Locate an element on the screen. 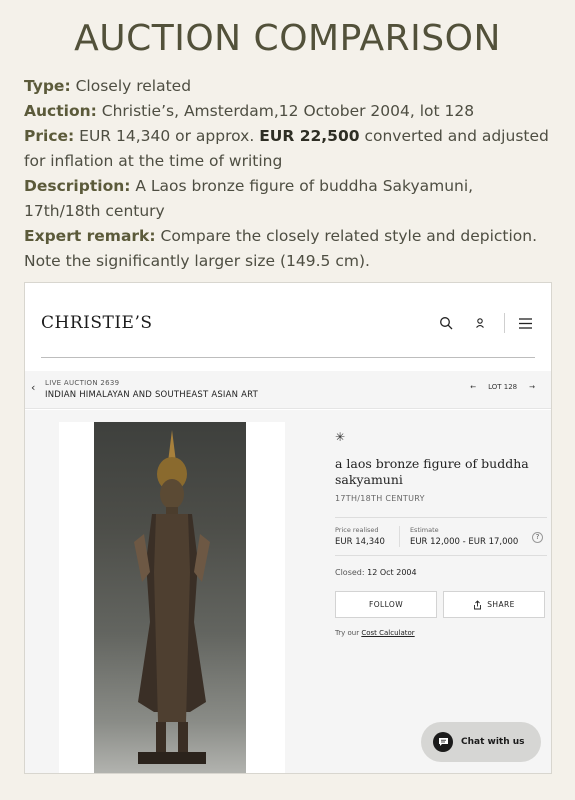 The image size is (575, 800). price-prefix: EUR 14,340 or approx. is located at coordinates (167, 136).